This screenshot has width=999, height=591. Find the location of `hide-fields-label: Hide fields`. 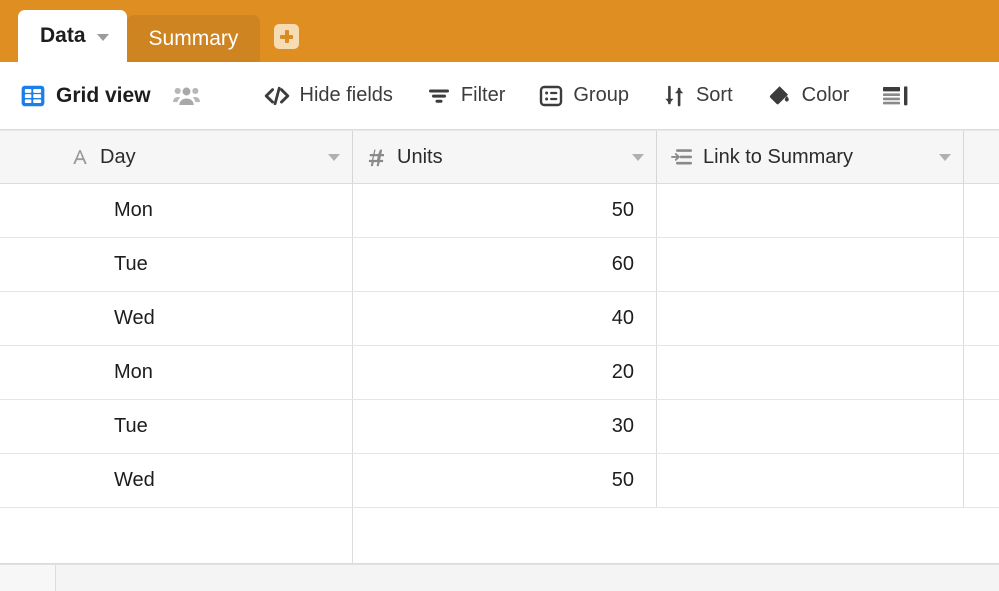

hide-fields-label: Hide fields is located at coordinates (346, 95).